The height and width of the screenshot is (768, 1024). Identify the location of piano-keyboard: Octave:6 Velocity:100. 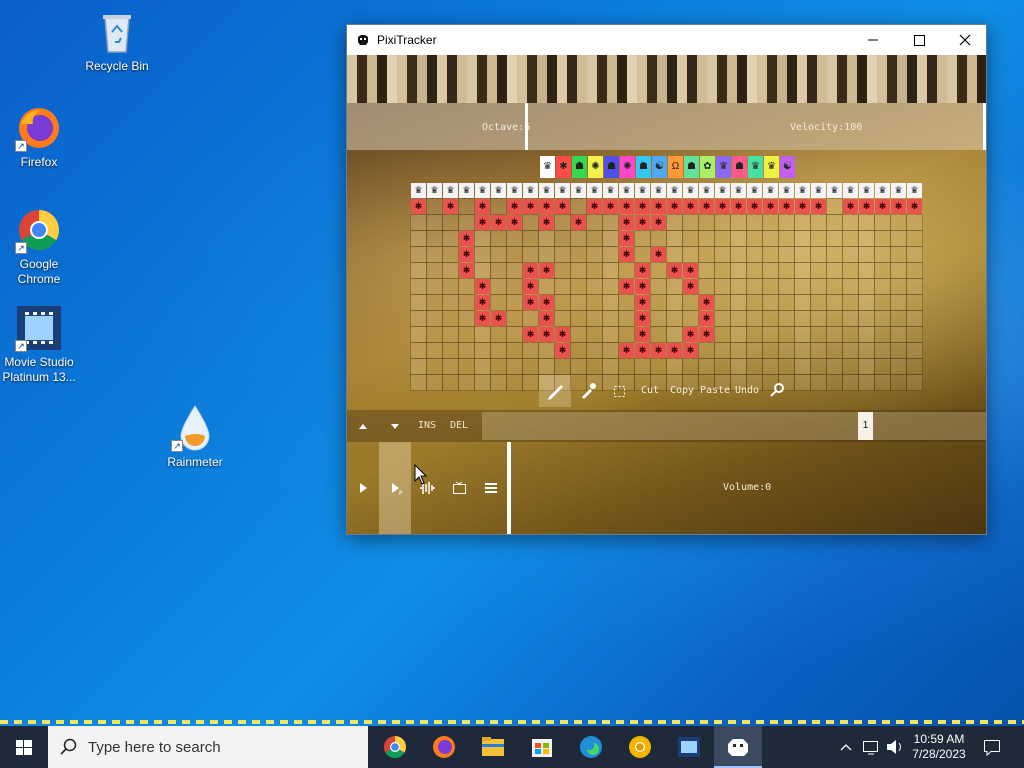
(666, 102).